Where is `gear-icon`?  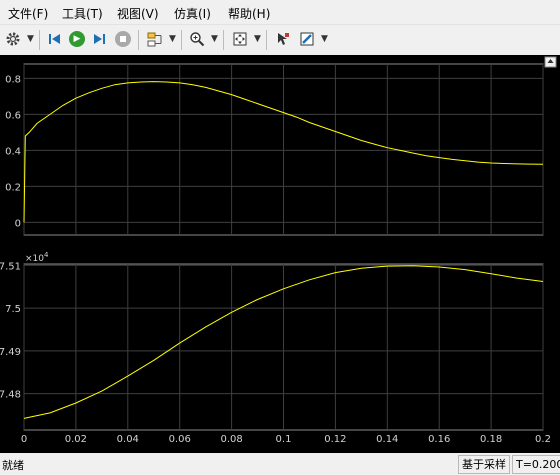 gear-icon is located at coordinates (13, 39).